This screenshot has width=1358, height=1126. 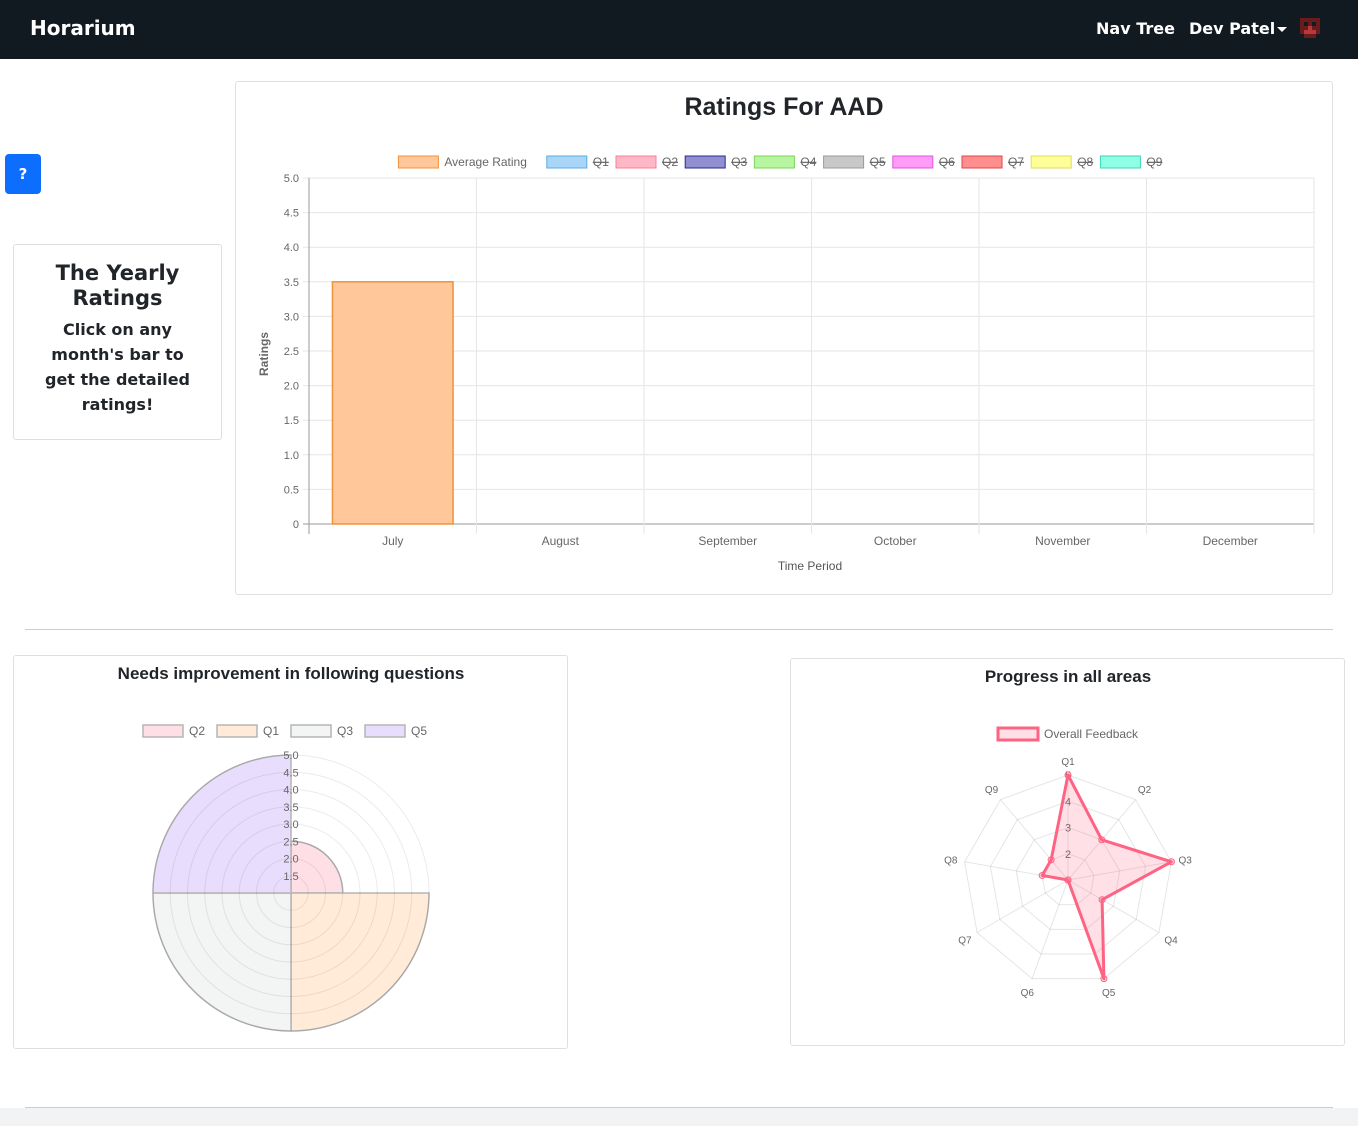 I want to click on polar-tick-label: 2.5, so click(x=290, y=842).